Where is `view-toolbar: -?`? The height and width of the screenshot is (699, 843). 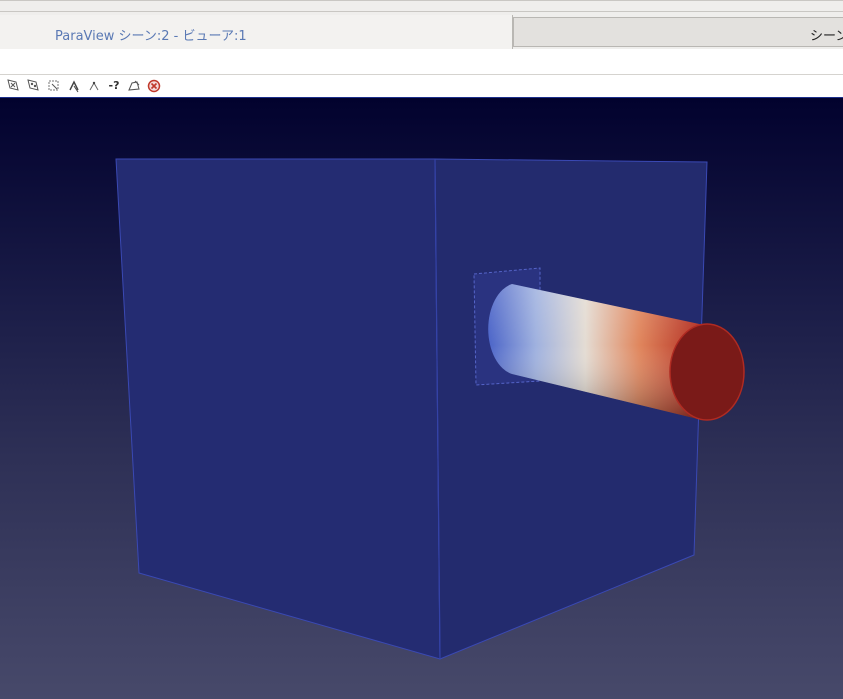
view-toolbar: -? is located at coordinates (421, 86).